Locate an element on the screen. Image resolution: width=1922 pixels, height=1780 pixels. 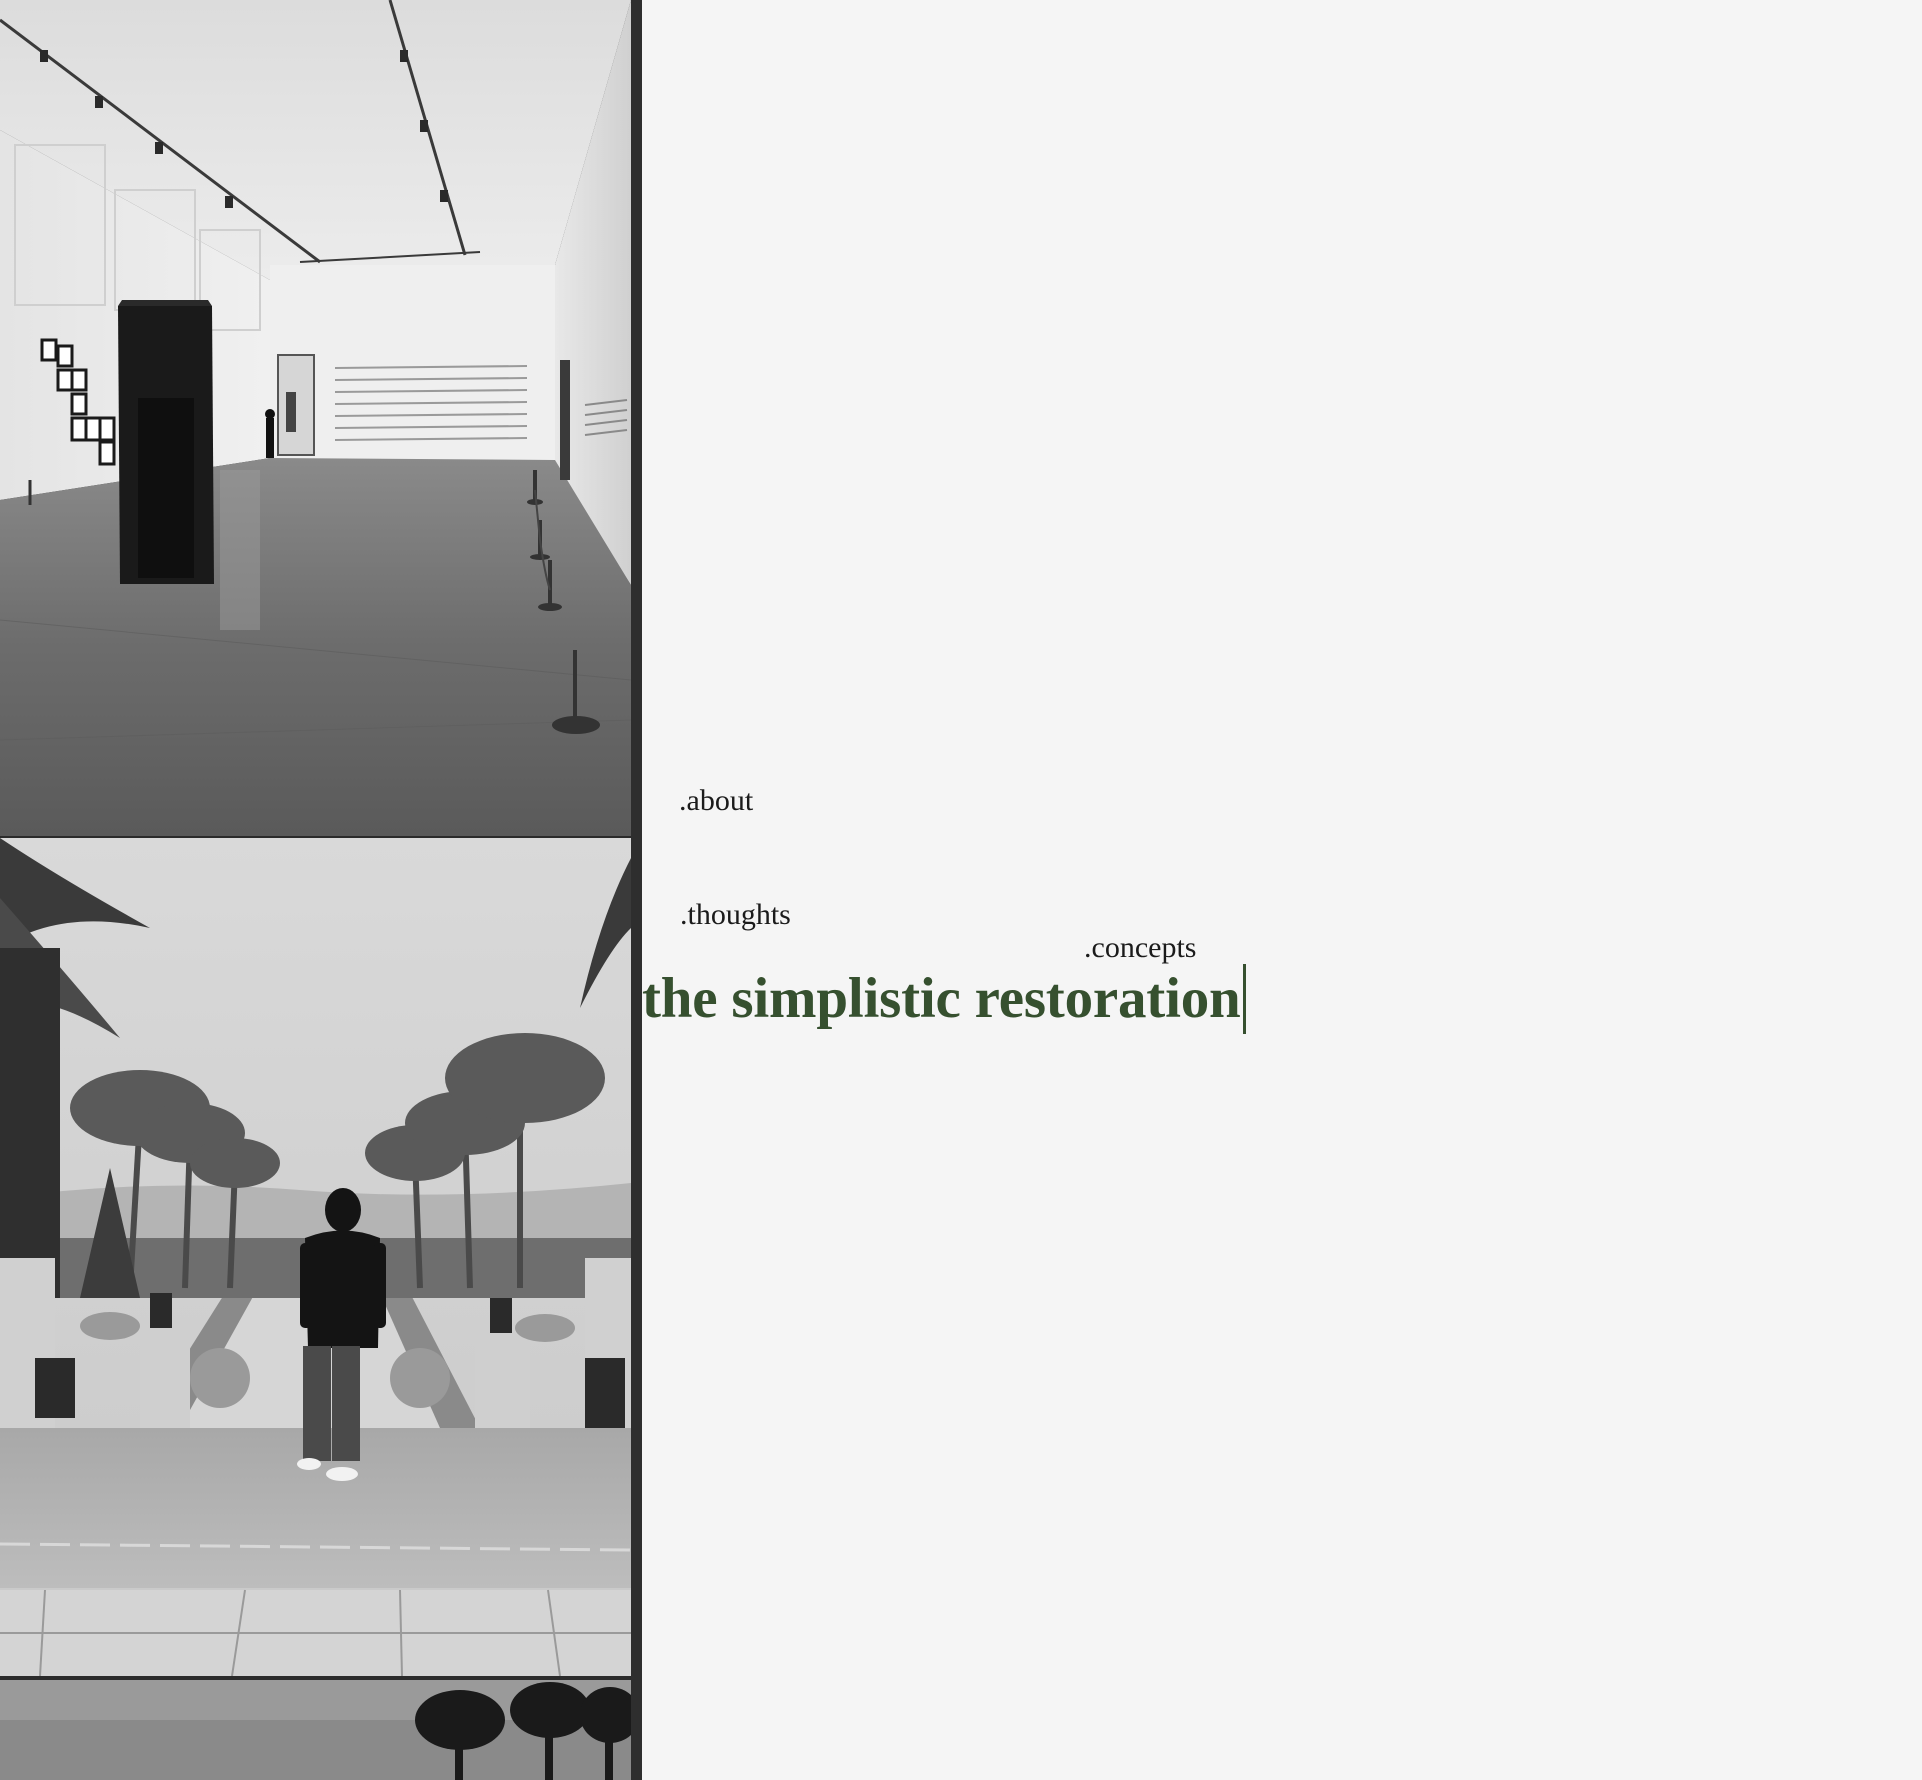
hero-title: the simplistic restoration is located at coordinates (941, 998).